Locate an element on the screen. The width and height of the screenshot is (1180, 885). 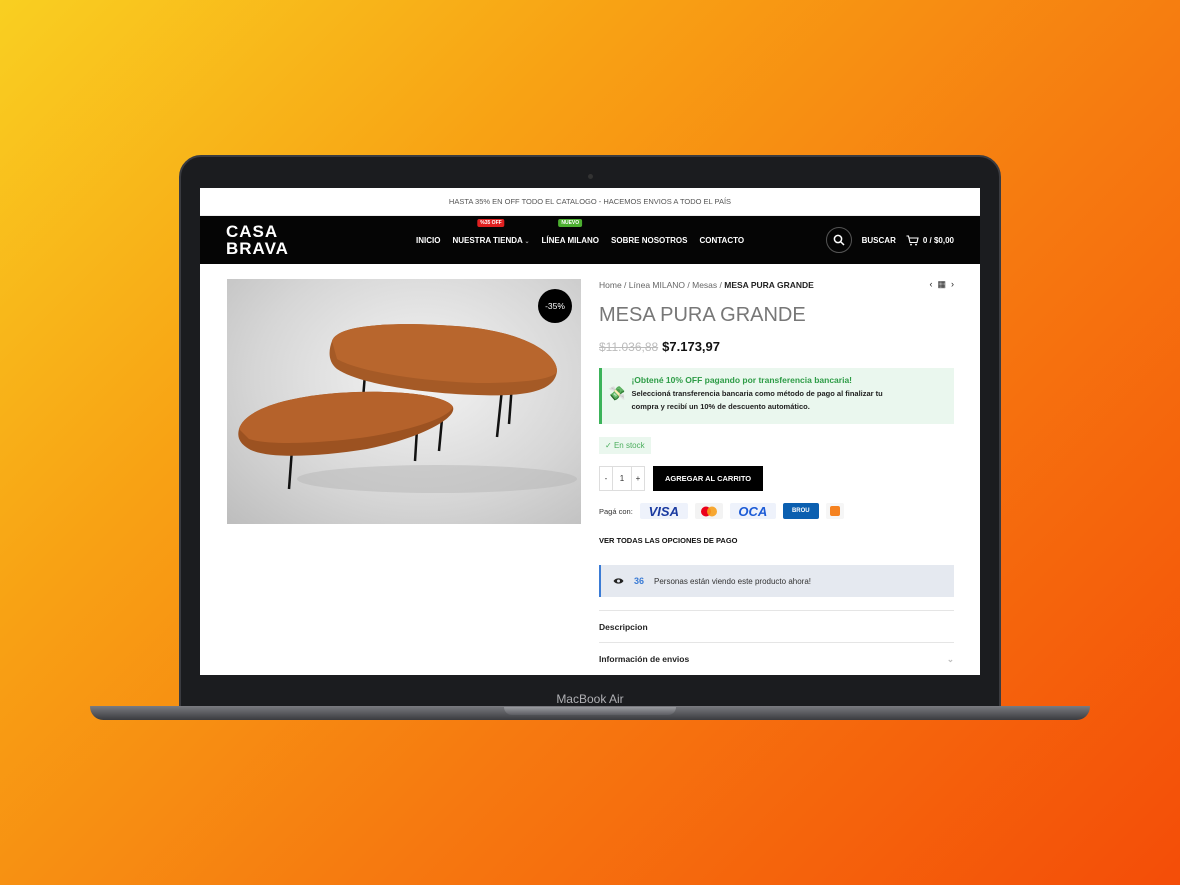
logo: CASA BRAVA is located at coordinates (321, 240).